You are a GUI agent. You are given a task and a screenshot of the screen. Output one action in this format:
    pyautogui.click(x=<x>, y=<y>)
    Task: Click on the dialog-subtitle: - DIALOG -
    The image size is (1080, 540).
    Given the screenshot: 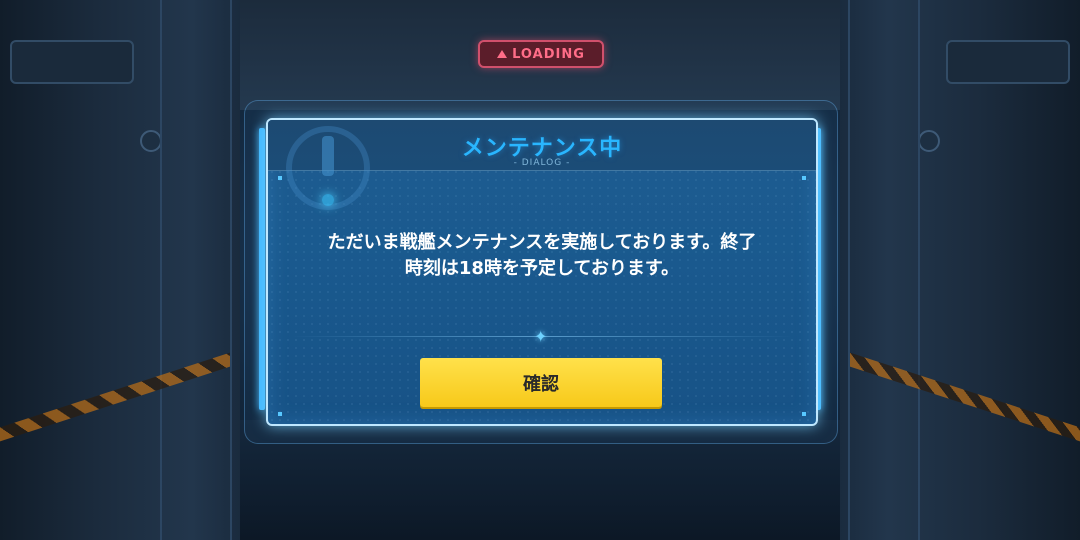 What is the action you would take?
    pyautogui.click(x=542, y=163)
    